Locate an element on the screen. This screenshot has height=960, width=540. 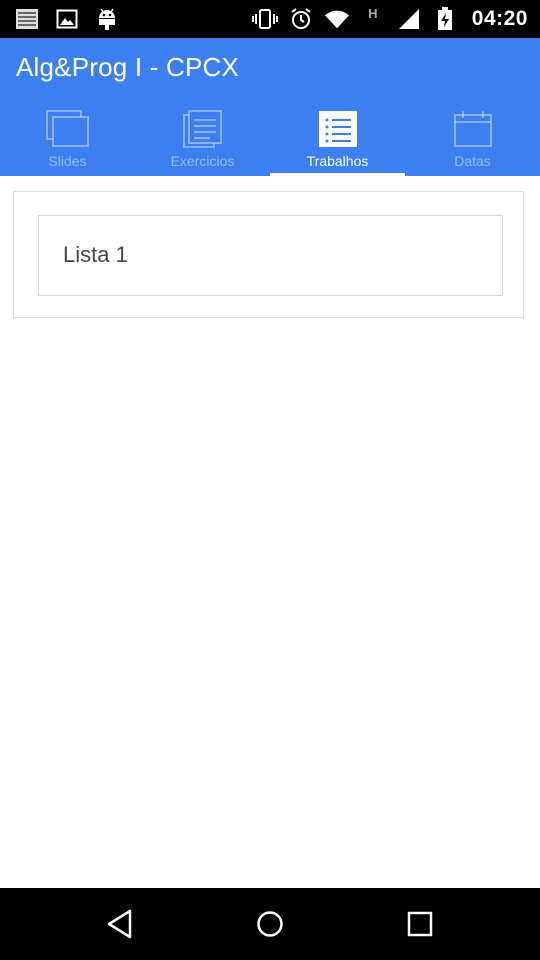
navigation-bar is located at coordinates (270, 924).